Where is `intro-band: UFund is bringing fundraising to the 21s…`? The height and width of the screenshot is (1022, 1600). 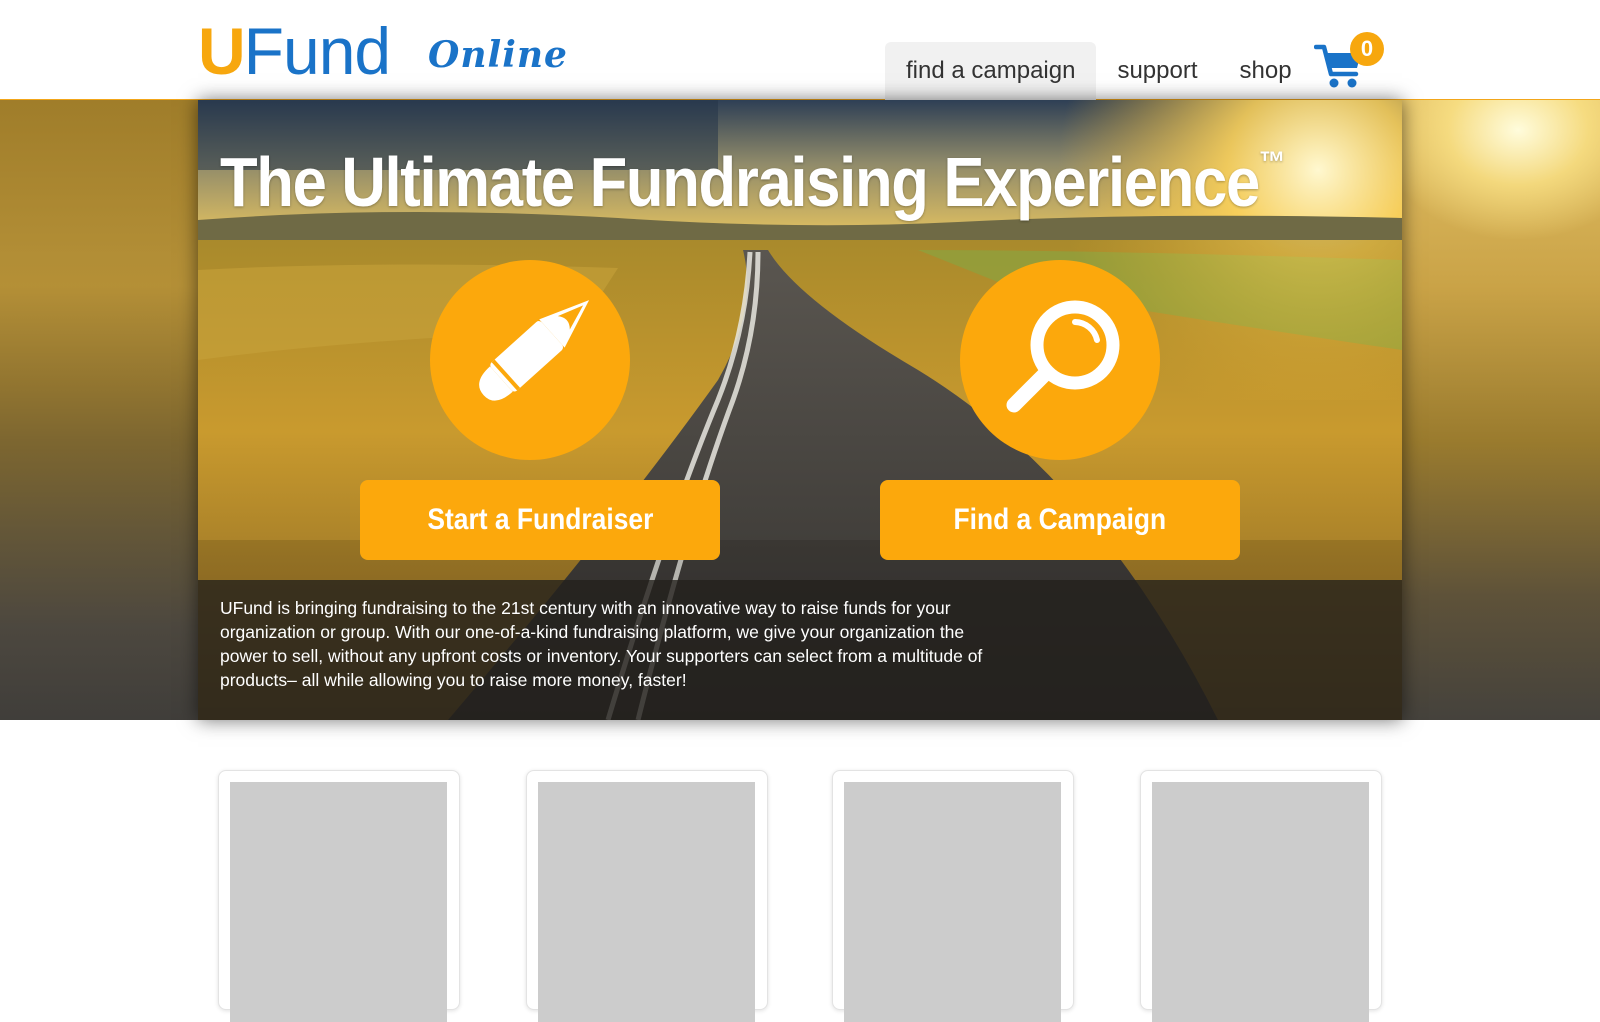
intro-band: UFund is bringing fundraising to the 21s… is located at coordinates (800, 650).